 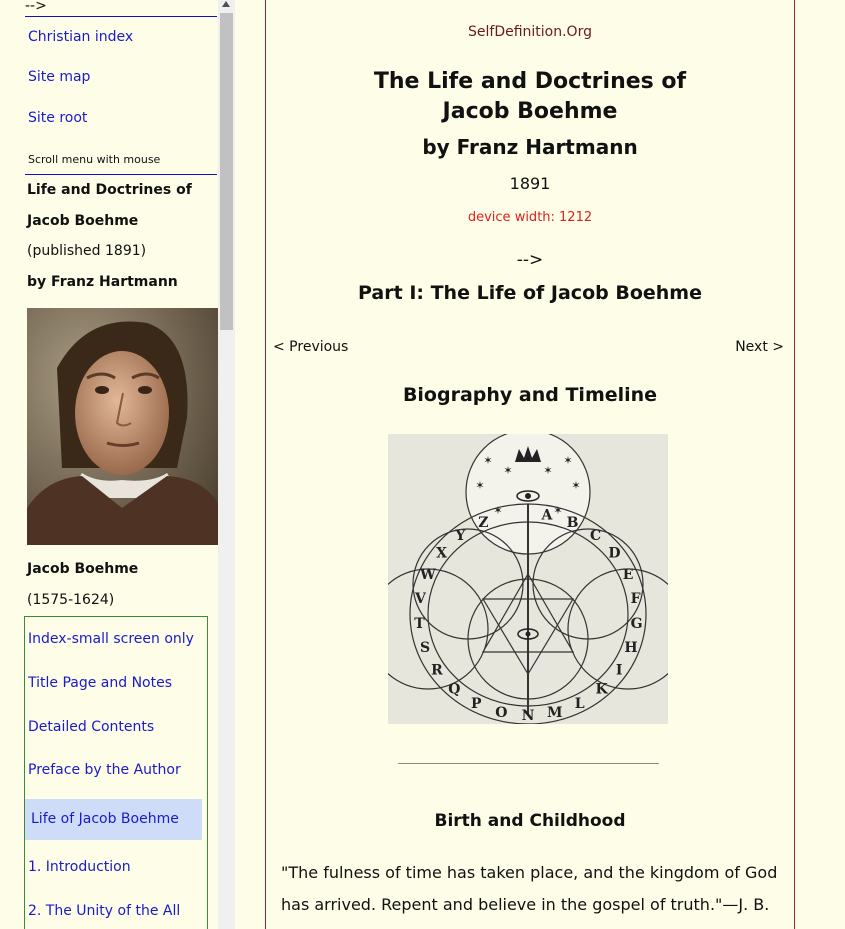 I want to click on title-line1: The Life and Doctrines of, so click(x=530, y=81).